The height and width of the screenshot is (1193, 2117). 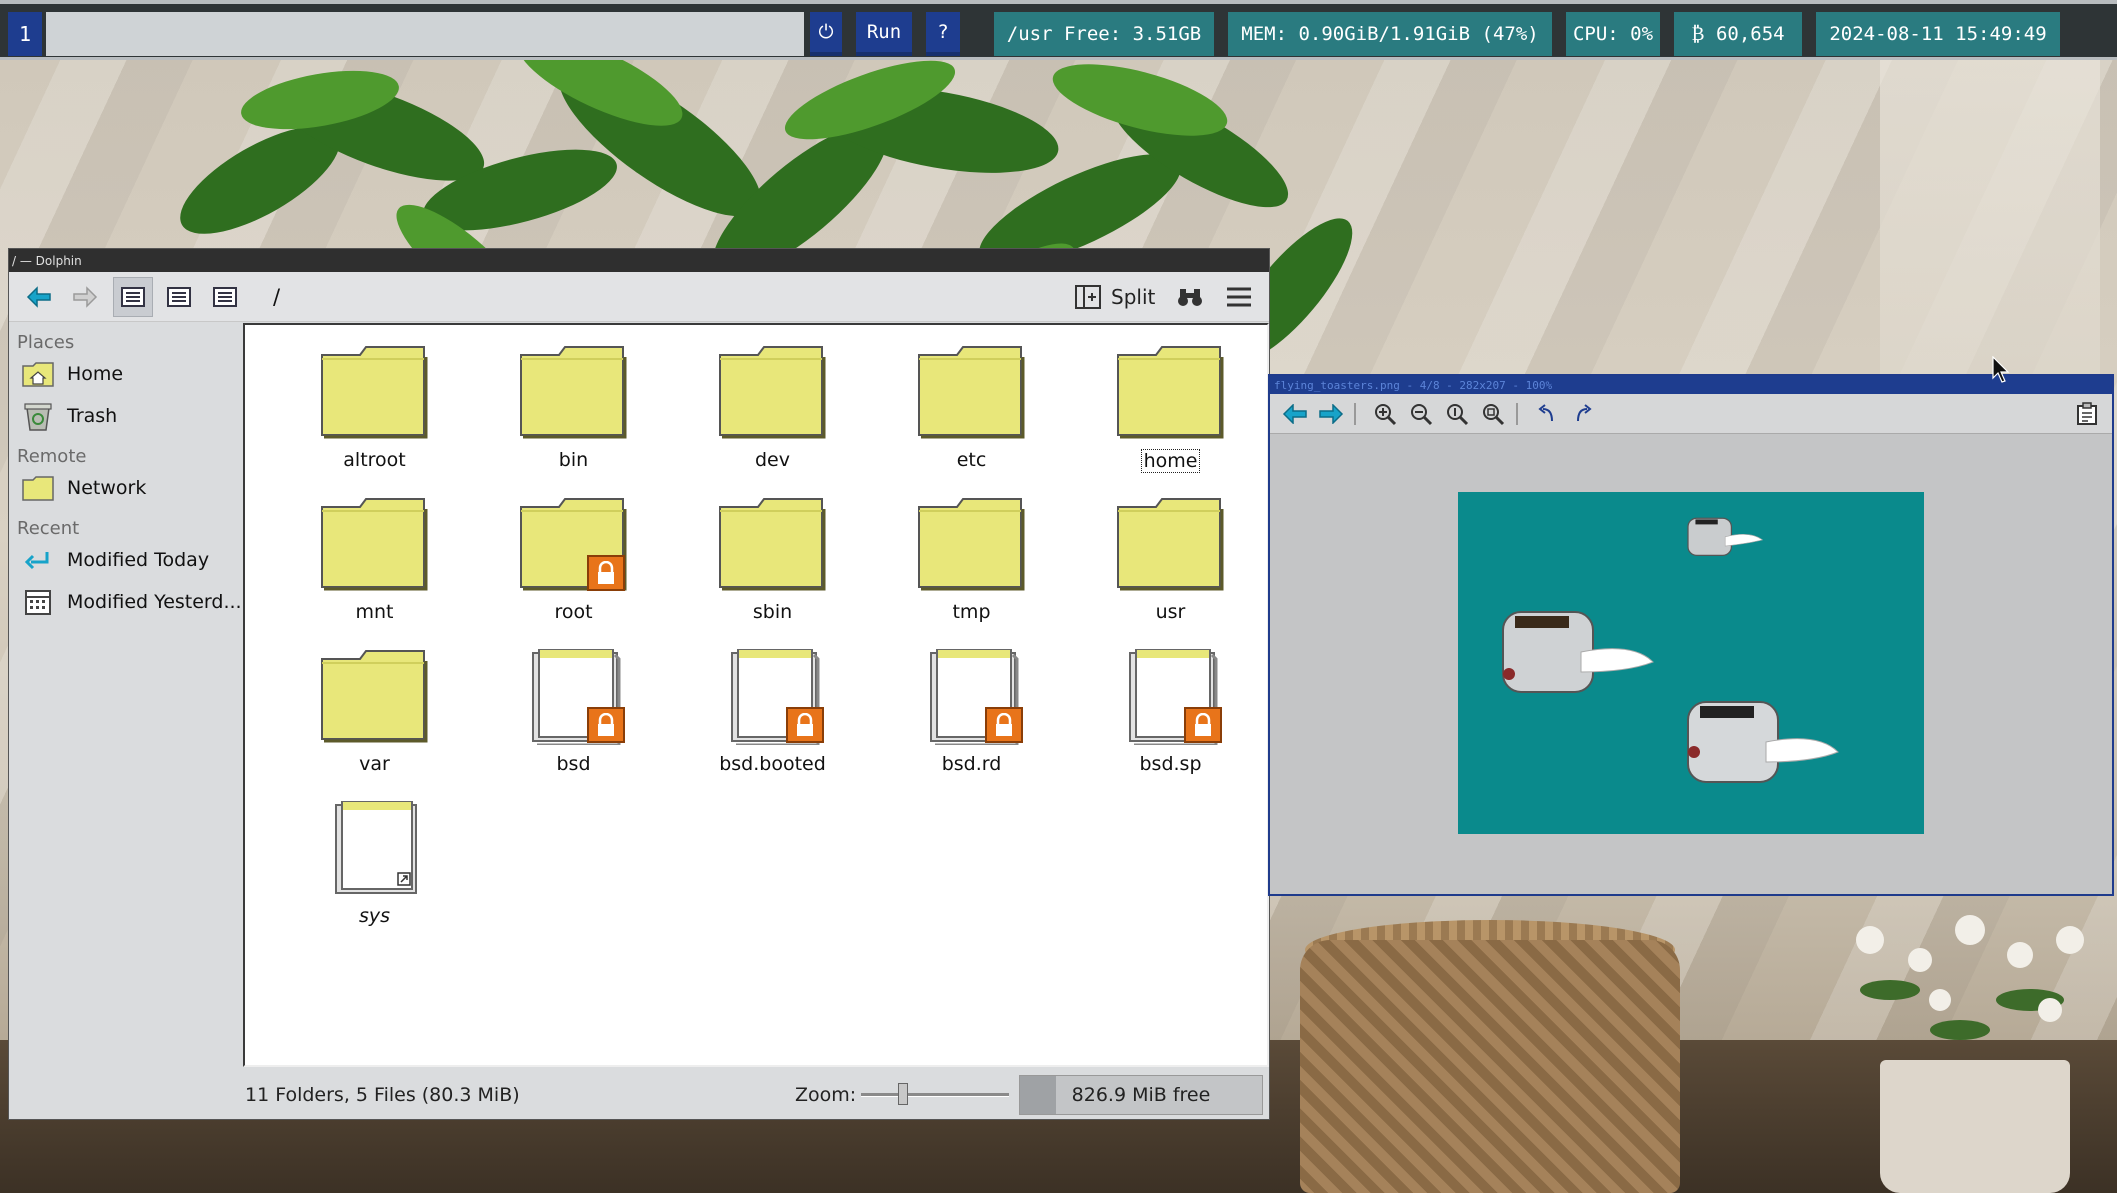 What do you see at coordinates (884, 34) in the screenshot?
I see `run-button: Run` at bounding box center [884, 34].